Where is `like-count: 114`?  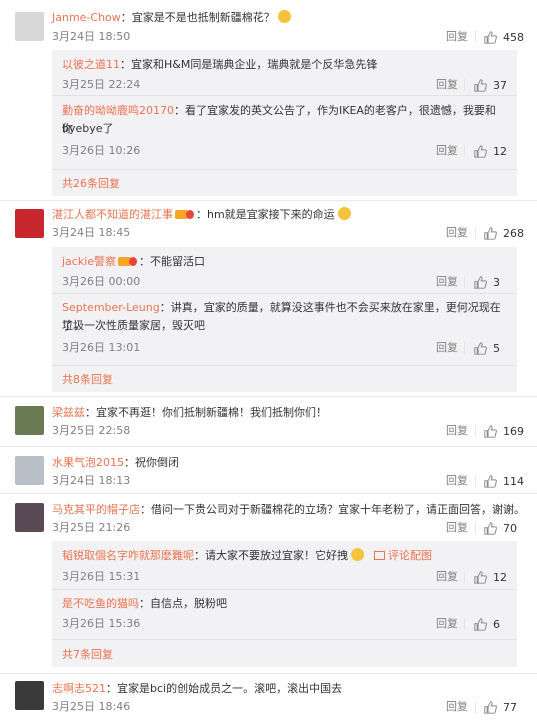 like-count: 114 is located at coordinates (513, 481).